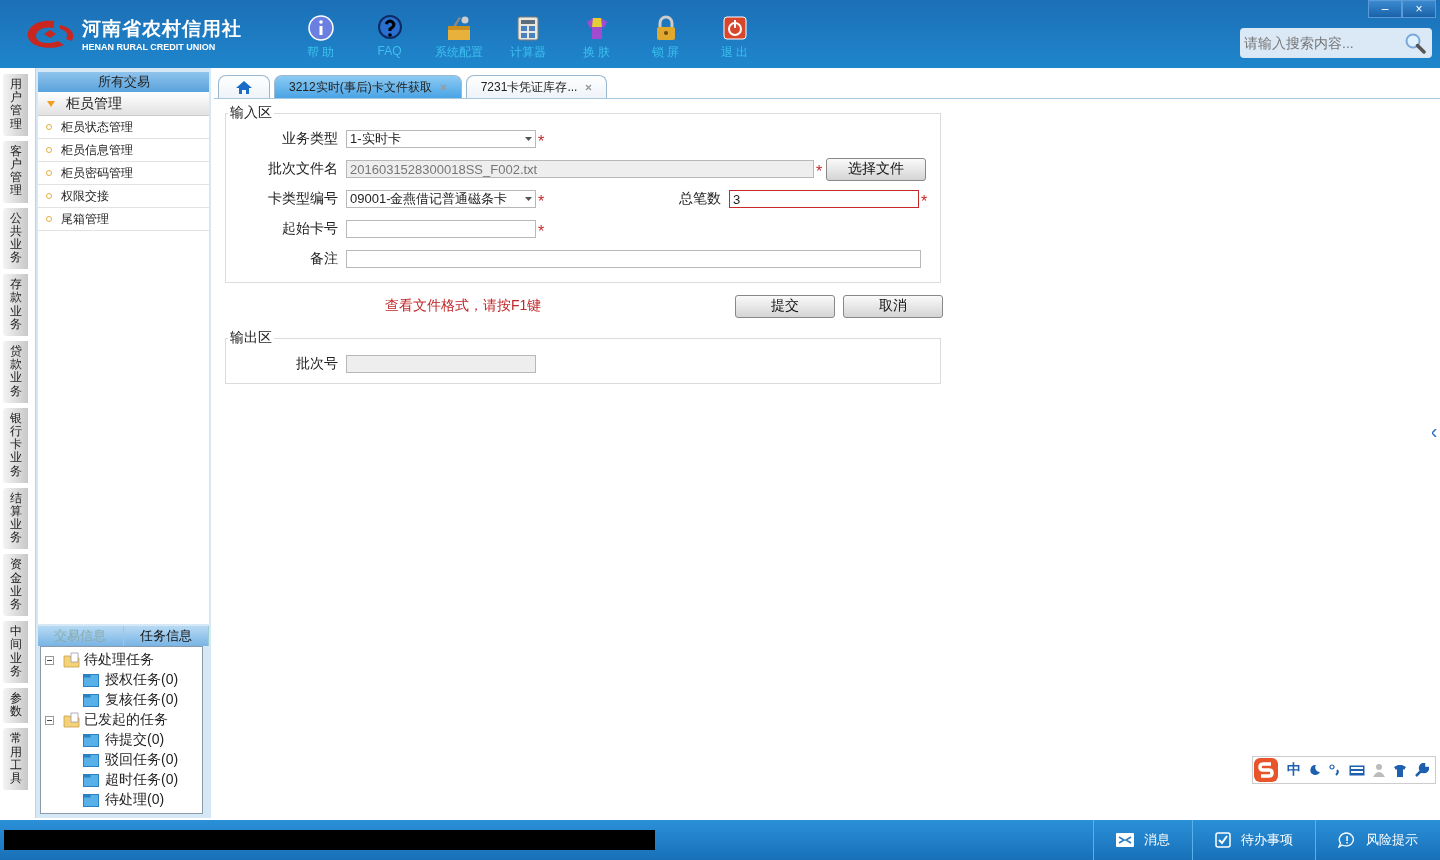 Image resolution: width=1440 pixels, height=860 pixels. Describe the element at coordinates (1357, 770) in the screenshot. I see `keyboard-icon` at that location.